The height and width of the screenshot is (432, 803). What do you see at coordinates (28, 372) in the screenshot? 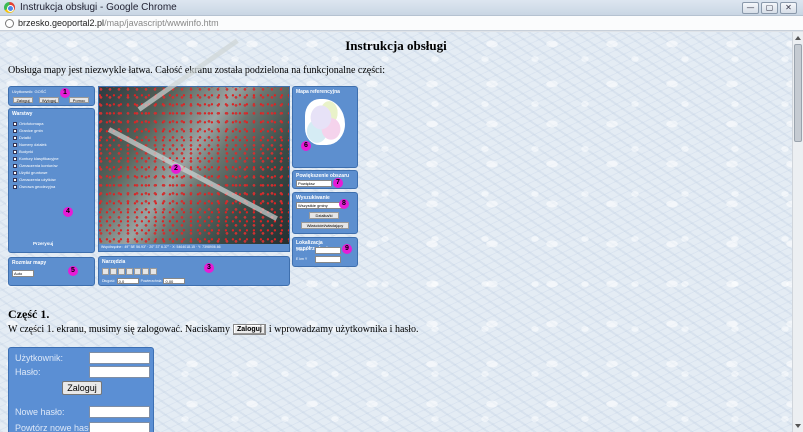
I see `password-label: Hasło:` at bounding box center [28, 372].